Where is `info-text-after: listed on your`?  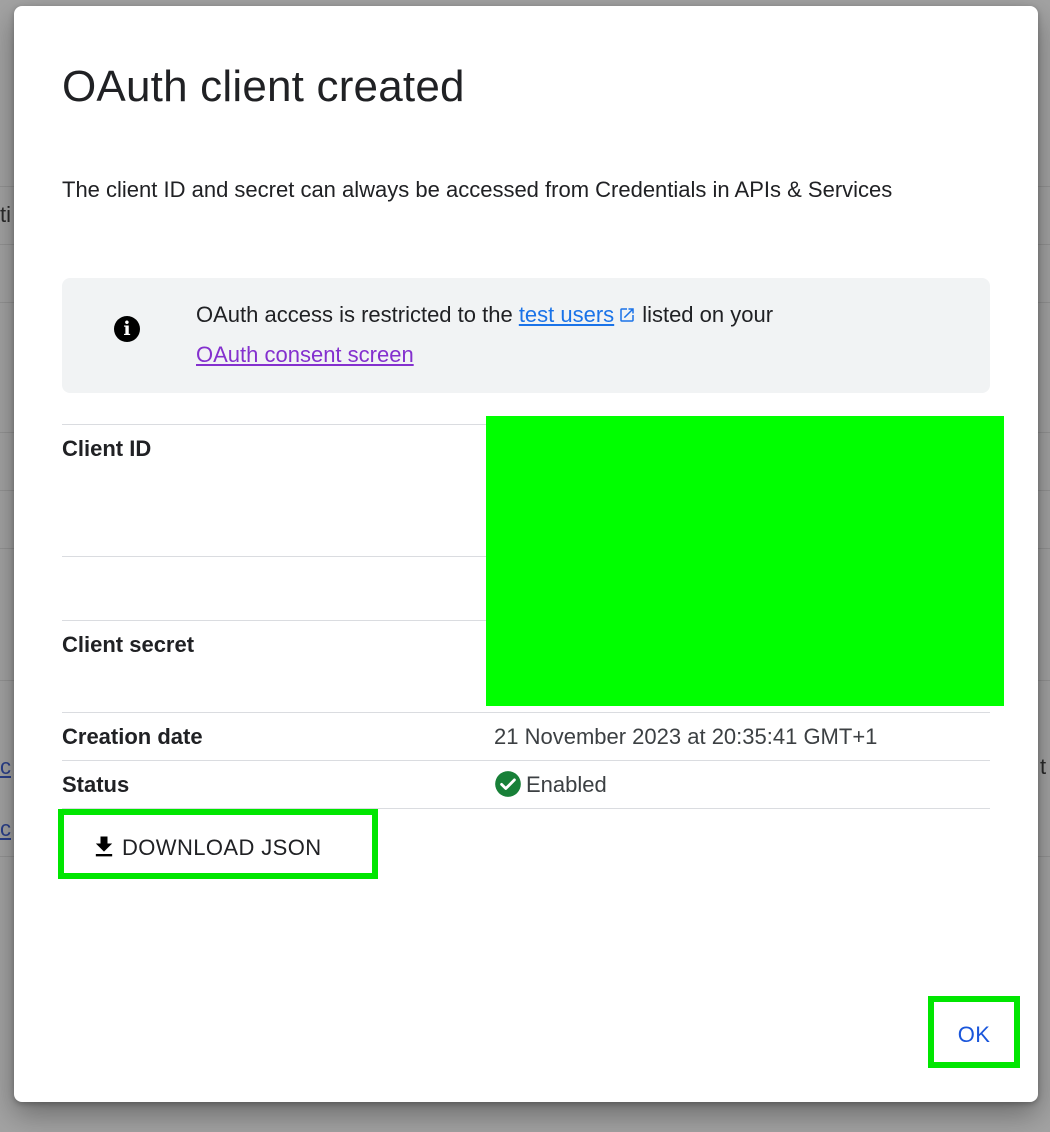
info-text-after: listed on your is located at coordinates (708, 314).